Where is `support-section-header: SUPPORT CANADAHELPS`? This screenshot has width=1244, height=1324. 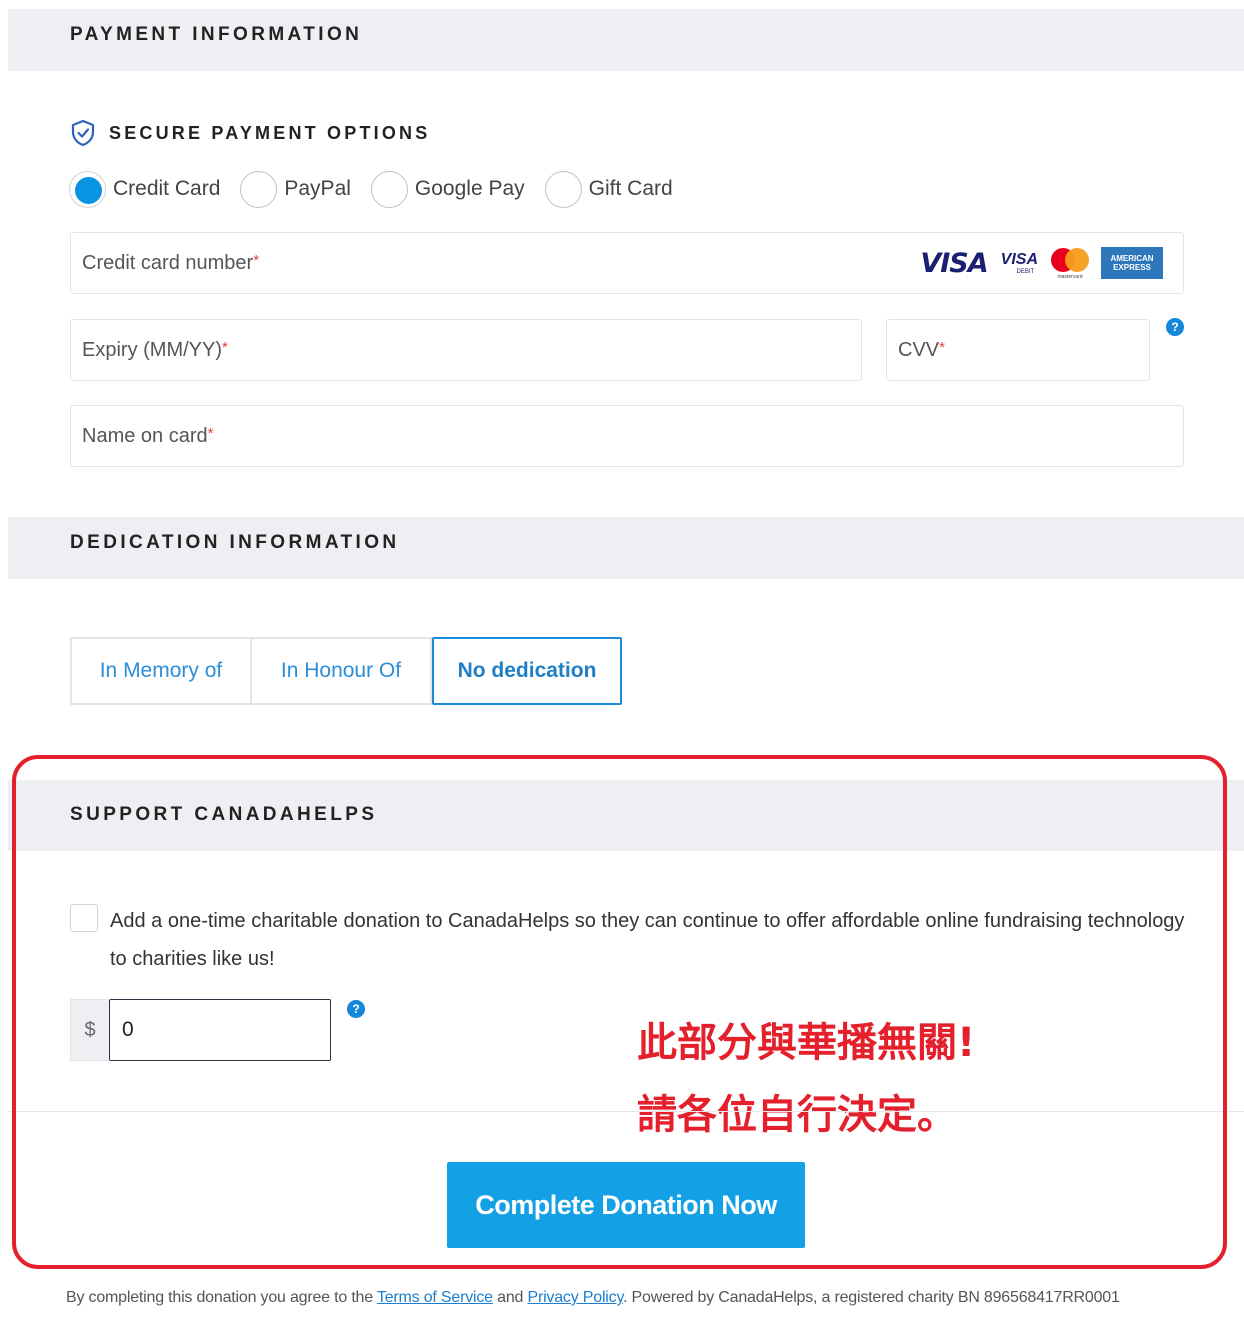
support-section-header: SUPPORT CANADAHELPS is located at coordinates (626, 815).